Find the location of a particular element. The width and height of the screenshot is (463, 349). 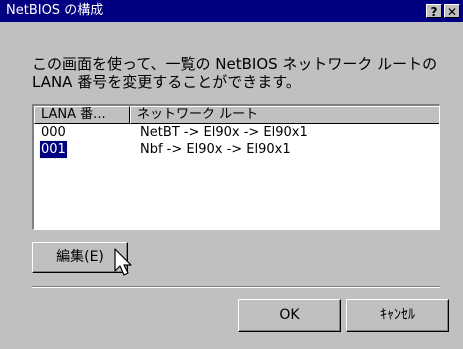

lana-number: 000 is located at coordinates (53, 132).